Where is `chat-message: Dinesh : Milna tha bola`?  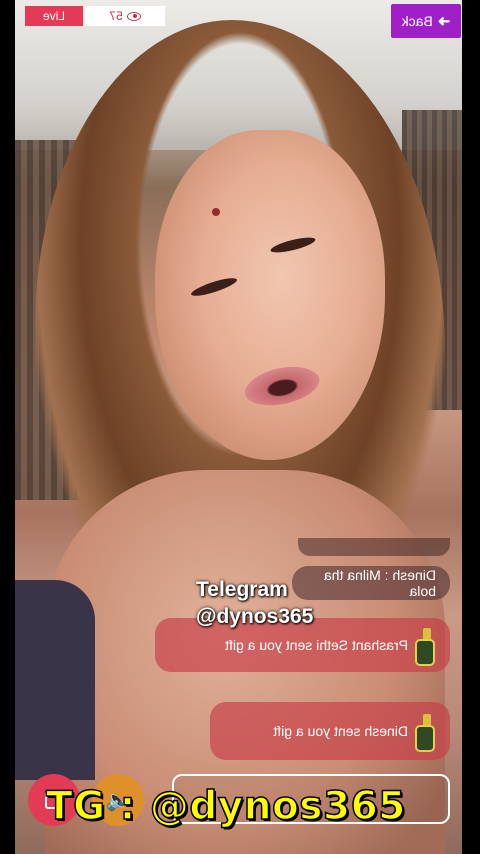
chat-message: Dinesh : Milna tha bola is located at coordinates (371, 583).